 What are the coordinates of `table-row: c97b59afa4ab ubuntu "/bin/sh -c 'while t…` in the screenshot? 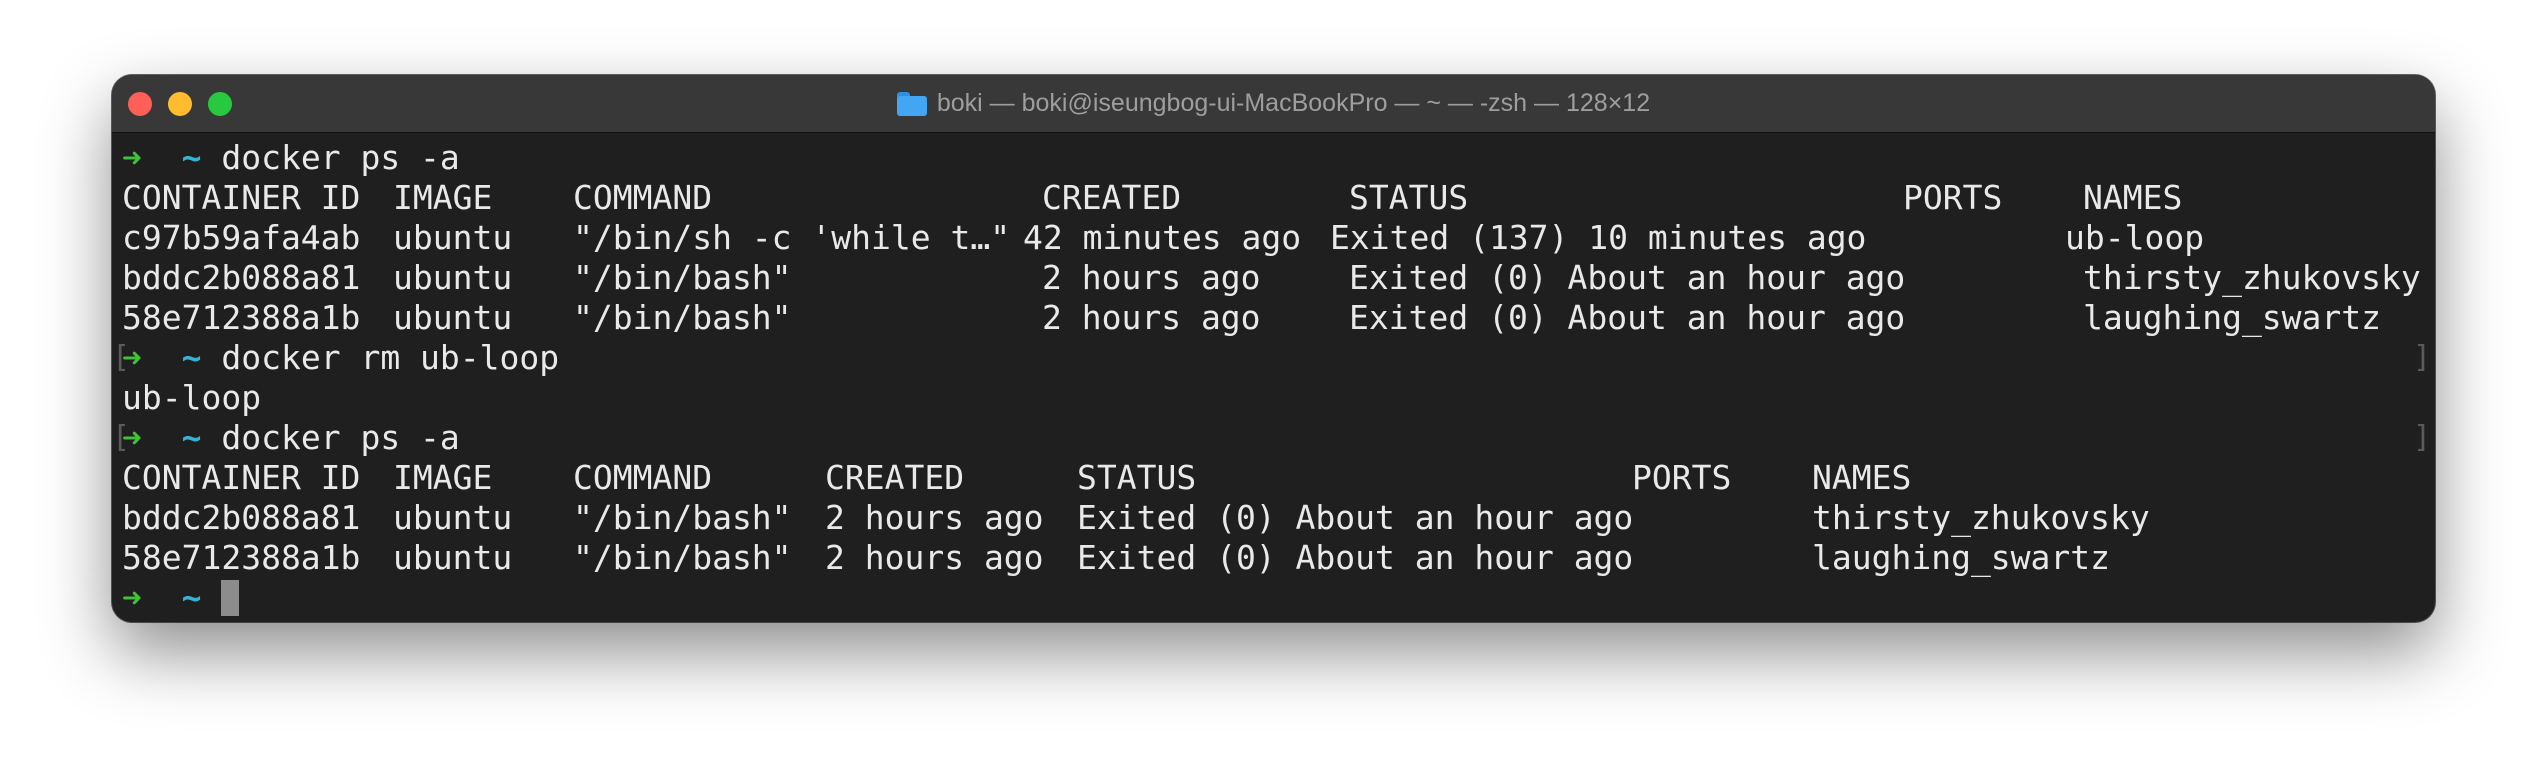 It's located at (1272, 238).